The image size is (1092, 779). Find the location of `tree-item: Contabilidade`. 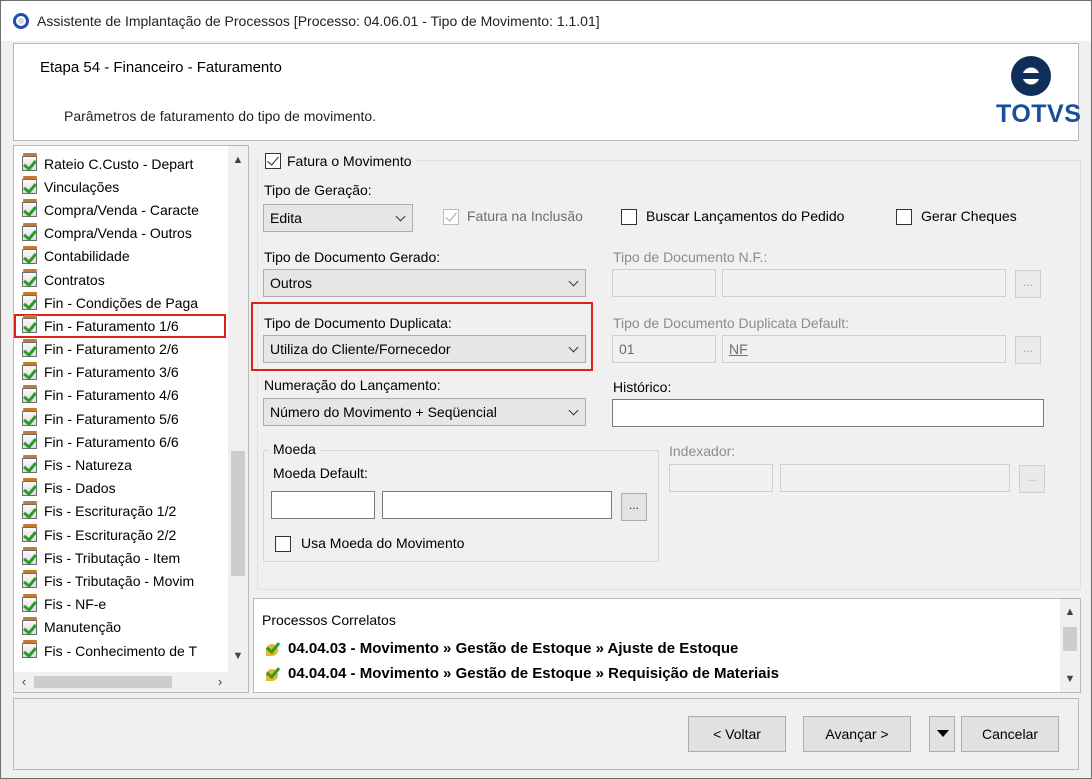

tree-item: Contabilidade is located at coordinates (120, 256).